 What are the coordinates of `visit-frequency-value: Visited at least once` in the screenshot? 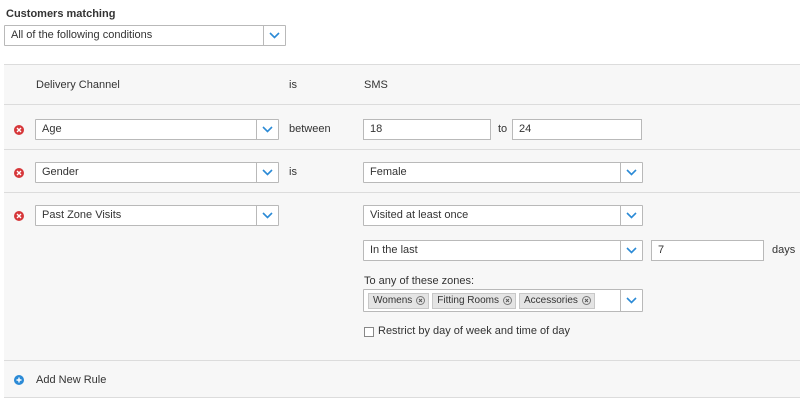 It's located at (419, 215).